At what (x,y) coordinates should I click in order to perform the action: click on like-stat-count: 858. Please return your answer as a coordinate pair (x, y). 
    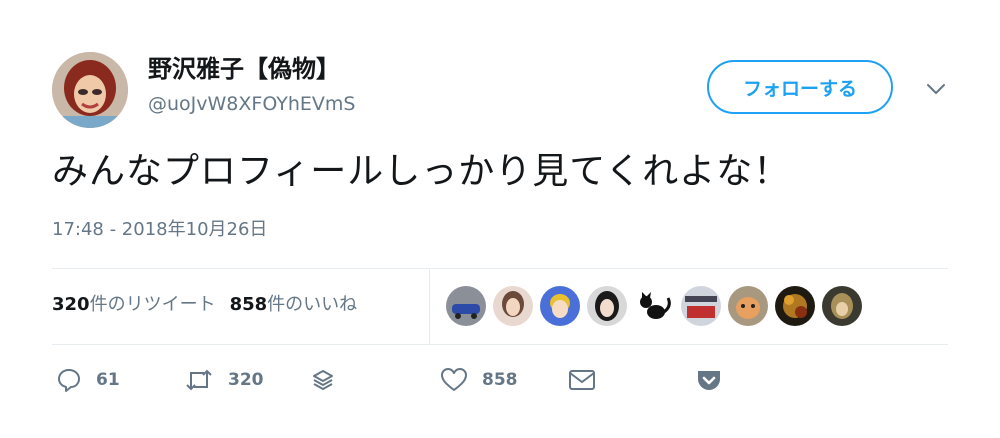
    Looking at the image, I should click on (248, 304).